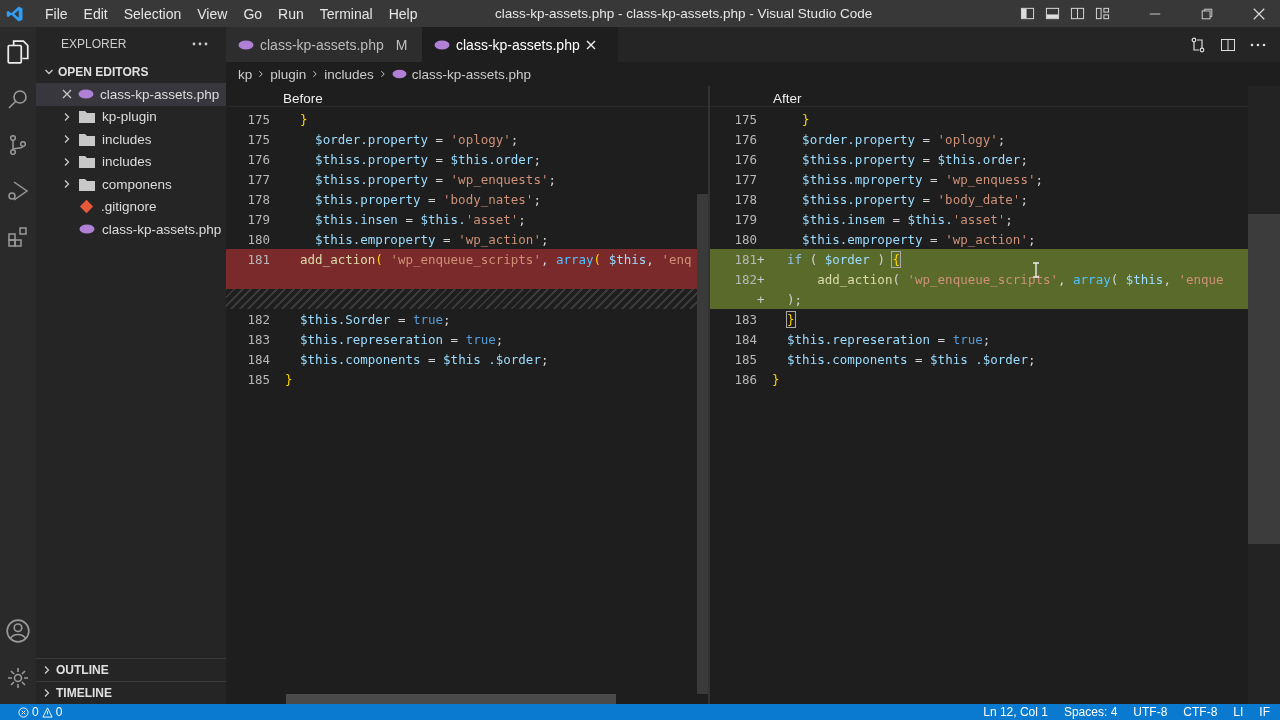 The width and height of the screenshot is (1280, 720). Describe the element at coordinates (95, 13) in the screenshot. I see `menu-item: Edit` at that location.